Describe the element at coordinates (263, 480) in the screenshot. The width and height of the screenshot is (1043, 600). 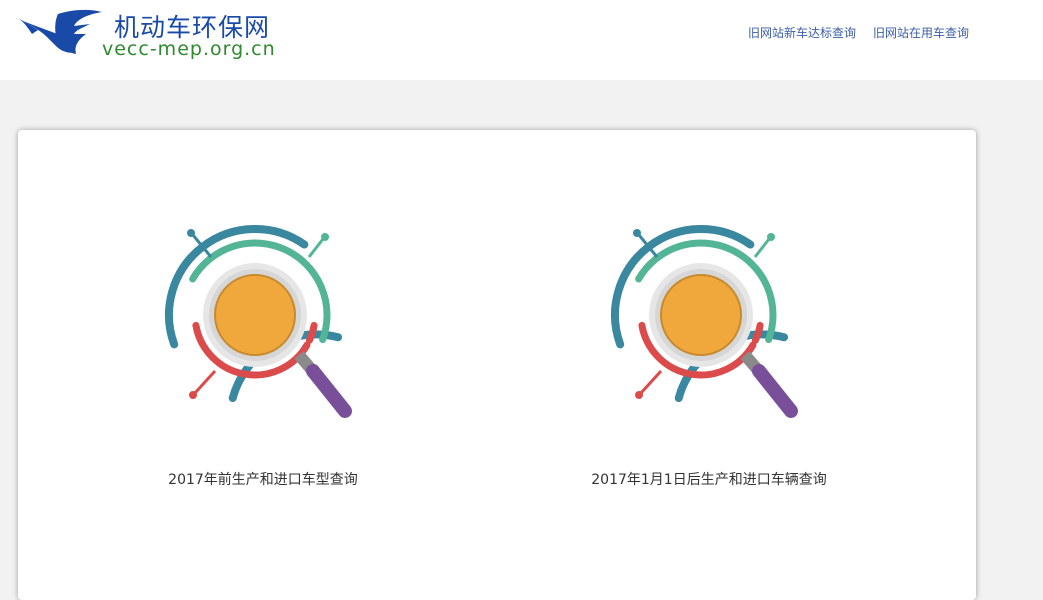
I see `query-option-label: 2017年前生产和进口车型查询` at that location.